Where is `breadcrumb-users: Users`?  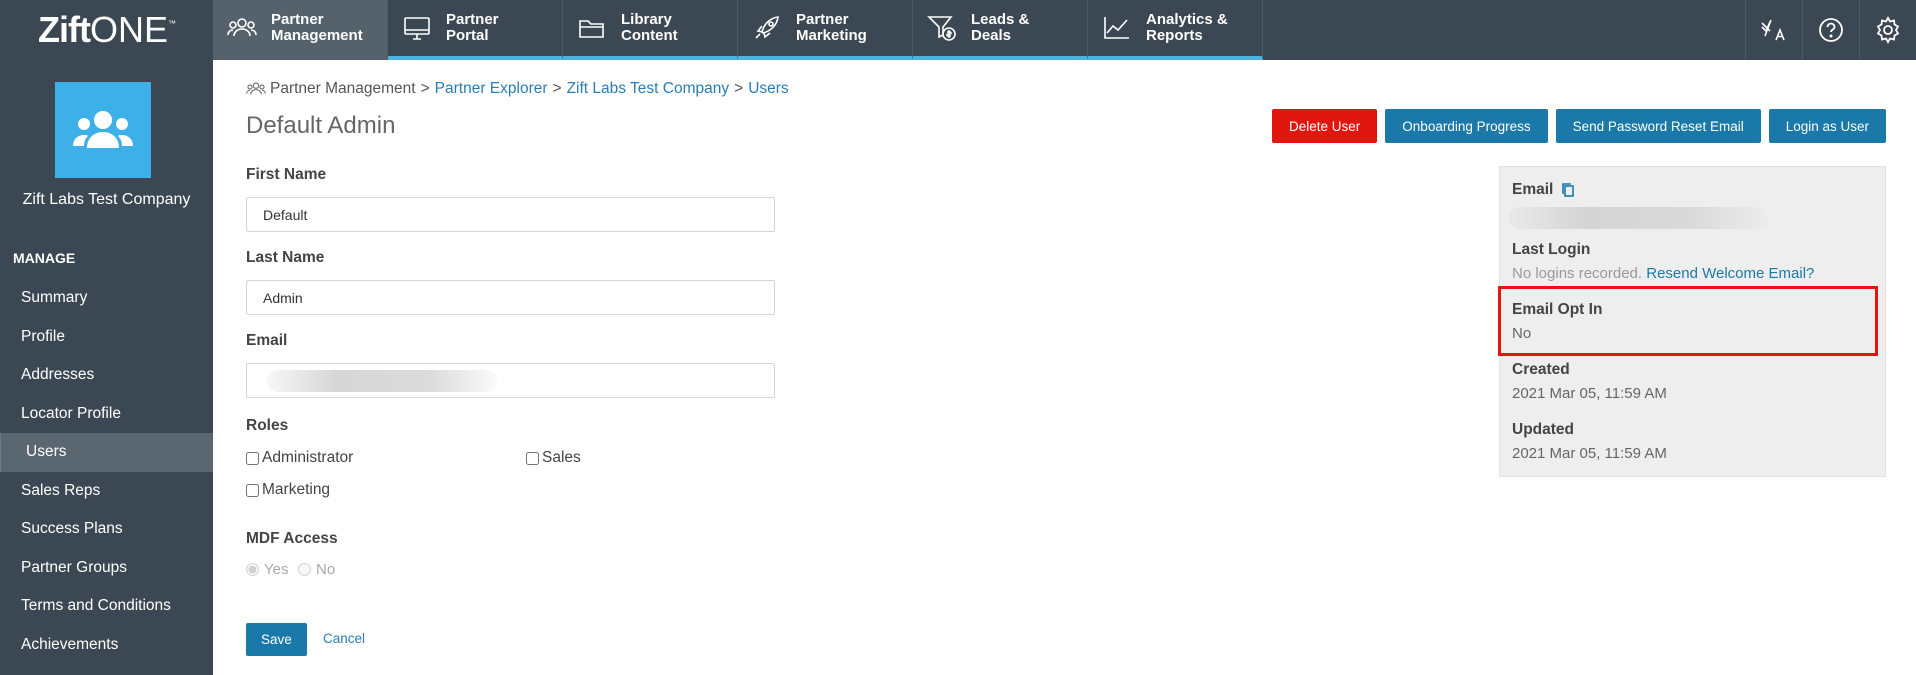
breadcrumb-users: Users is located at coordinates (768, 89).